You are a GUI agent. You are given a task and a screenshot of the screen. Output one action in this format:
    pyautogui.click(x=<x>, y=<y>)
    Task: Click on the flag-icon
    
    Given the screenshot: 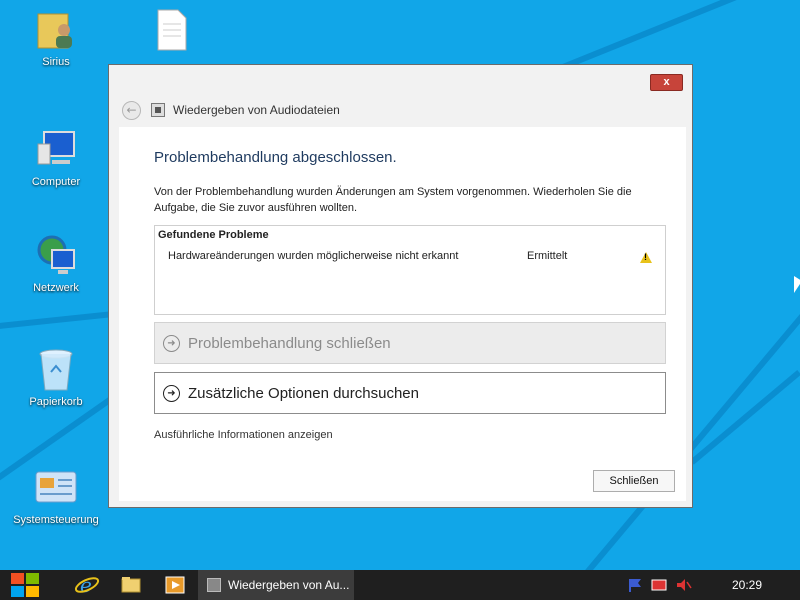 What is the action you would take?
    pyautogui.click(x=635, y=585)
    